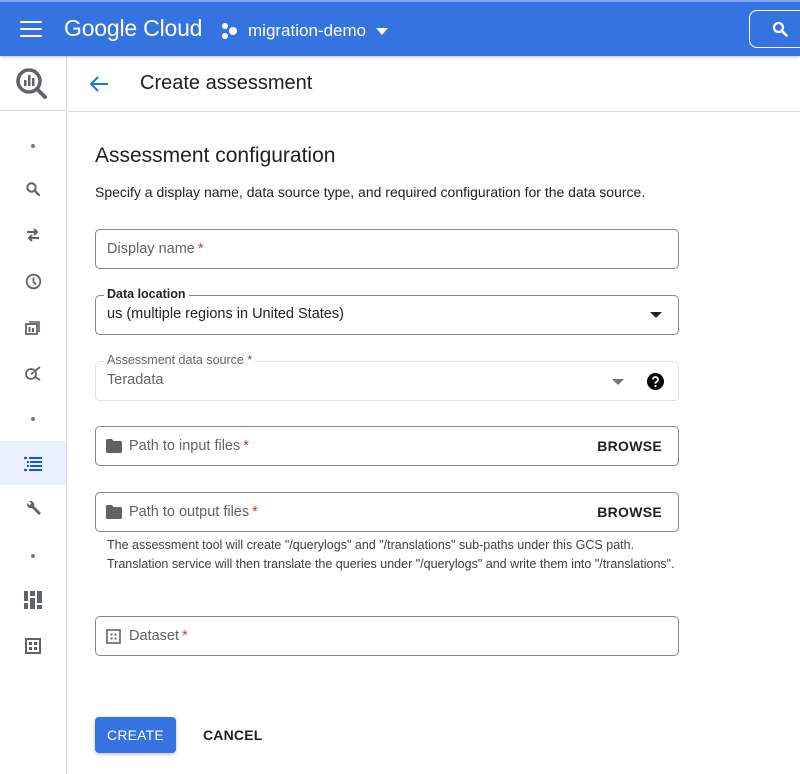 The width and height of the screenshot is (800, 774). I want to click on bigquery-icon, so click(33, 83).